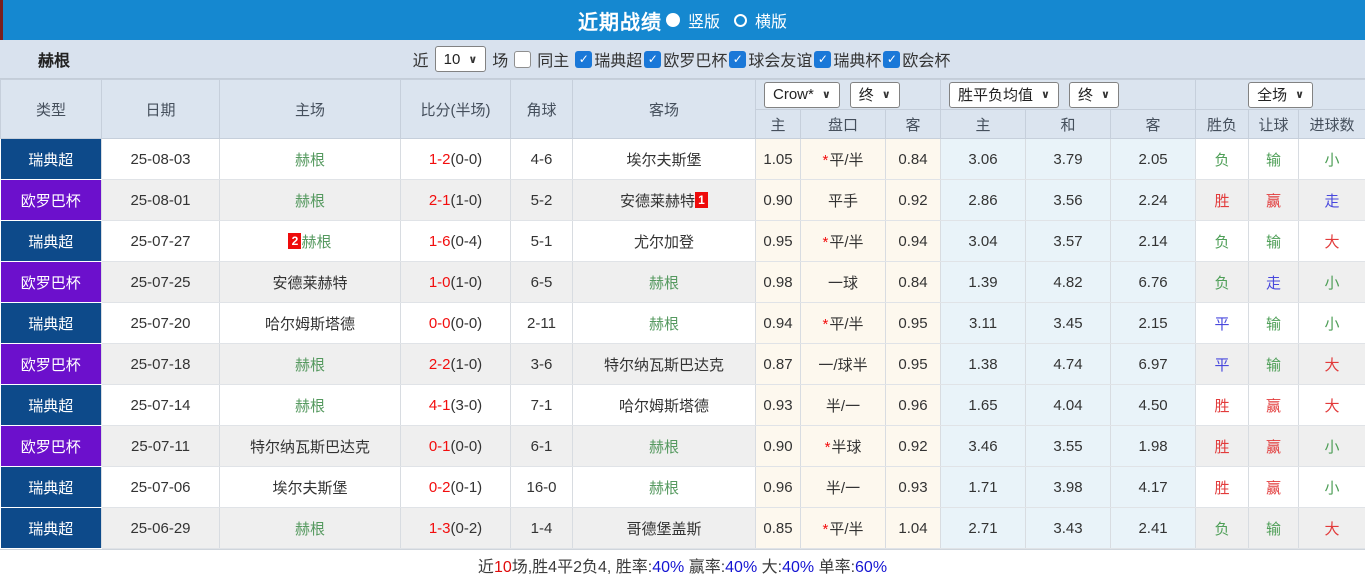 The height and width of the screenshot is (579, 1365). I want to click on league-filter-item: ✓ 球会友谊, so click(771, 59).